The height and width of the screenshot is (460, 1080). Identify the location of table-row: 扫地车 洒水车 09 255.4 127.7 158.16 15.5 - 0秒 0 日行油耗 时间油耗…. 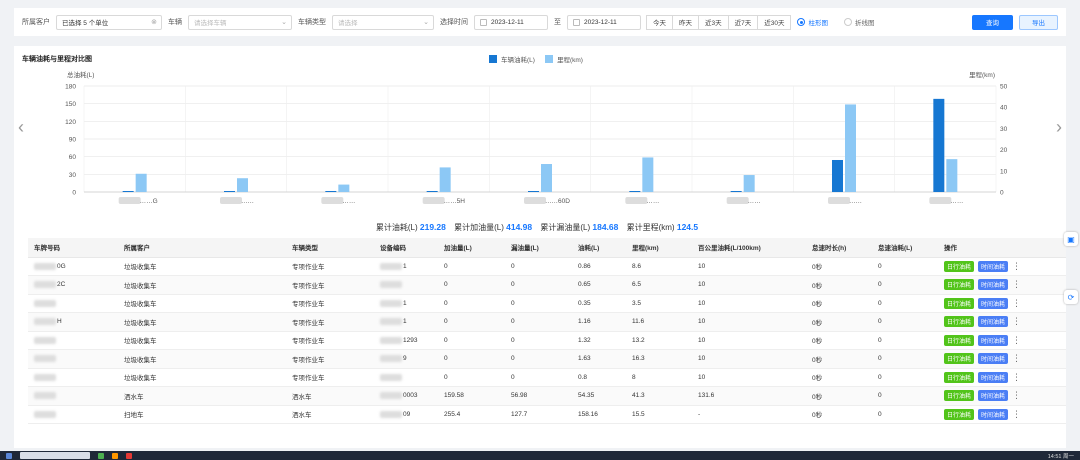
(547, 414).